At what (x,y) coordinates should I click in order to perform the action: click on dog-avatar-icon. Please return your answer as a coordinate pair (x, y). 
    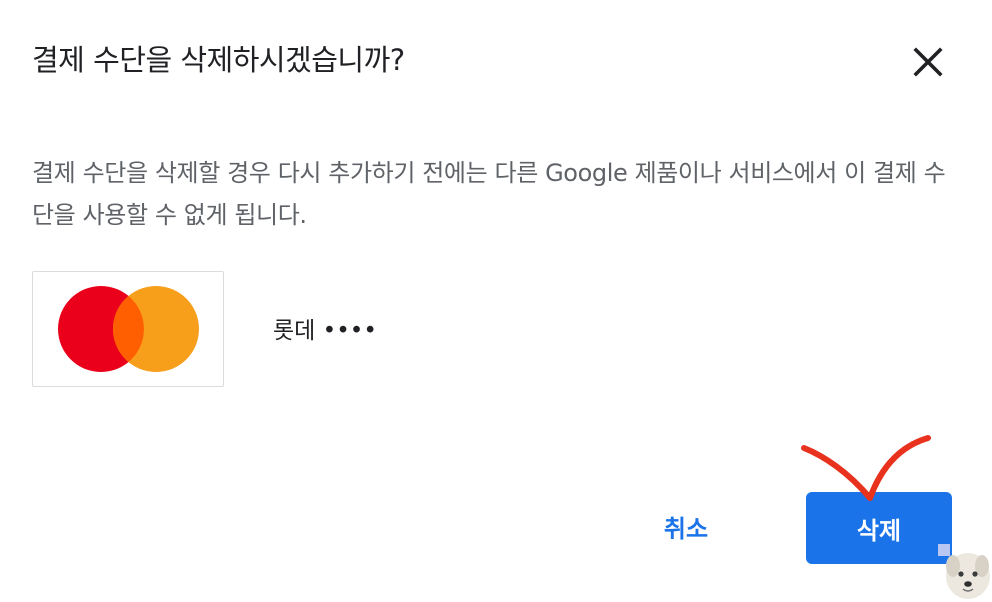
    Looking at the image, I should click on (964, 571).